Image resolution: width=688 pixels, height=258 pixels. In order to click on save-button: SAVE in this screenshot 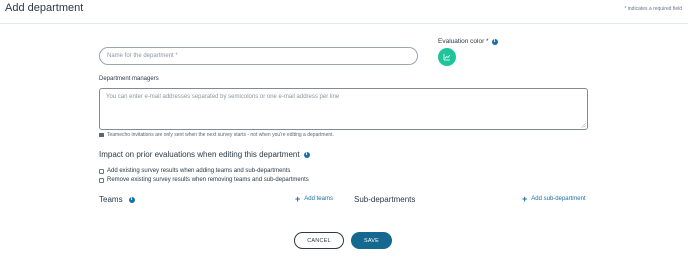, I will do `click(371, 240)`.